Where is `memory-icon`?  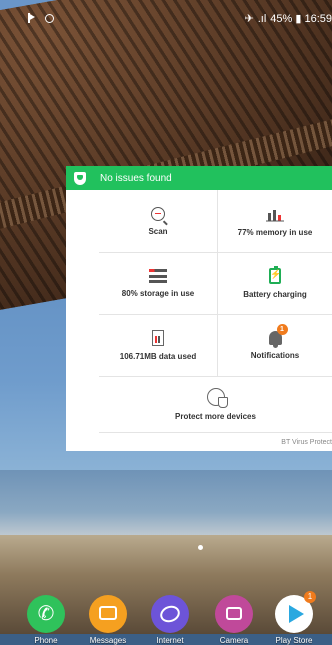
memory-icon is located at coordinates (275, 214).